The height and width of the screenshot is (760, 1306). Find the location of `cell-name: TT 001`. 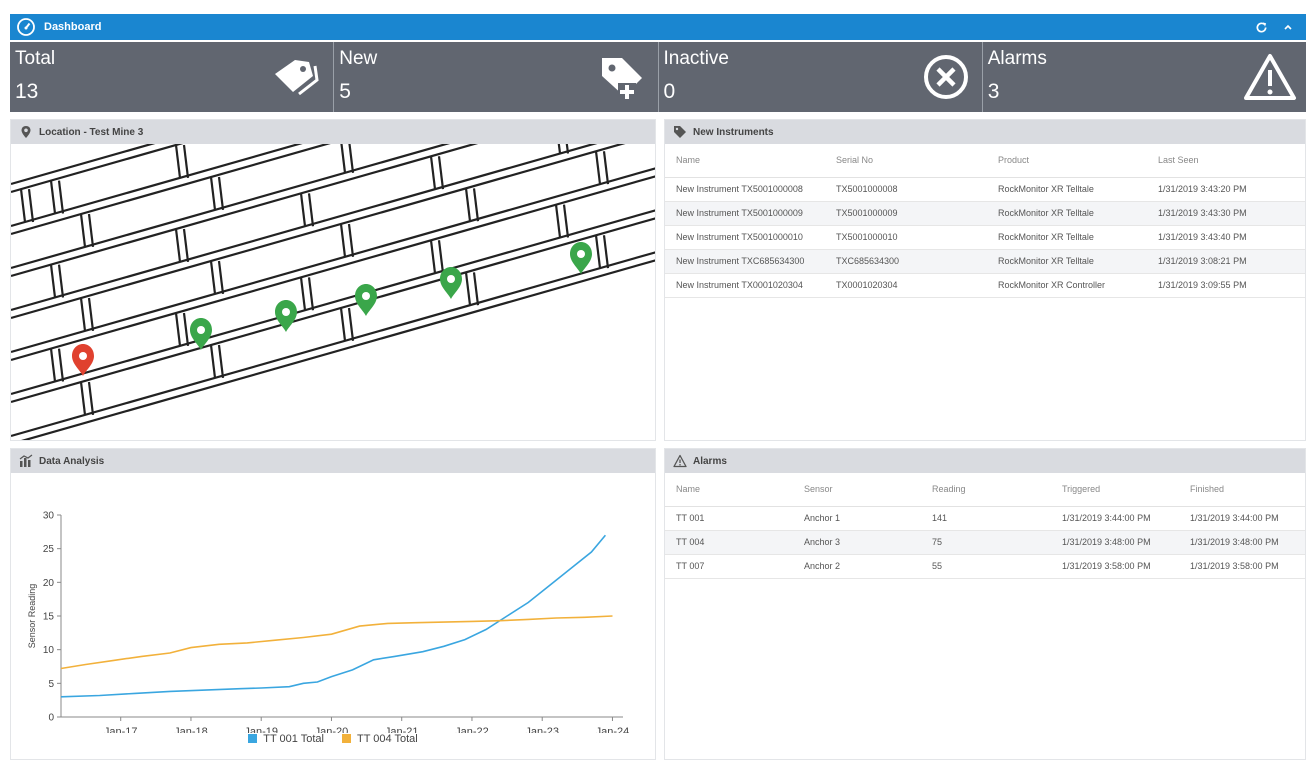

cell-name: TT 001 is located at coordinates (729, 518).